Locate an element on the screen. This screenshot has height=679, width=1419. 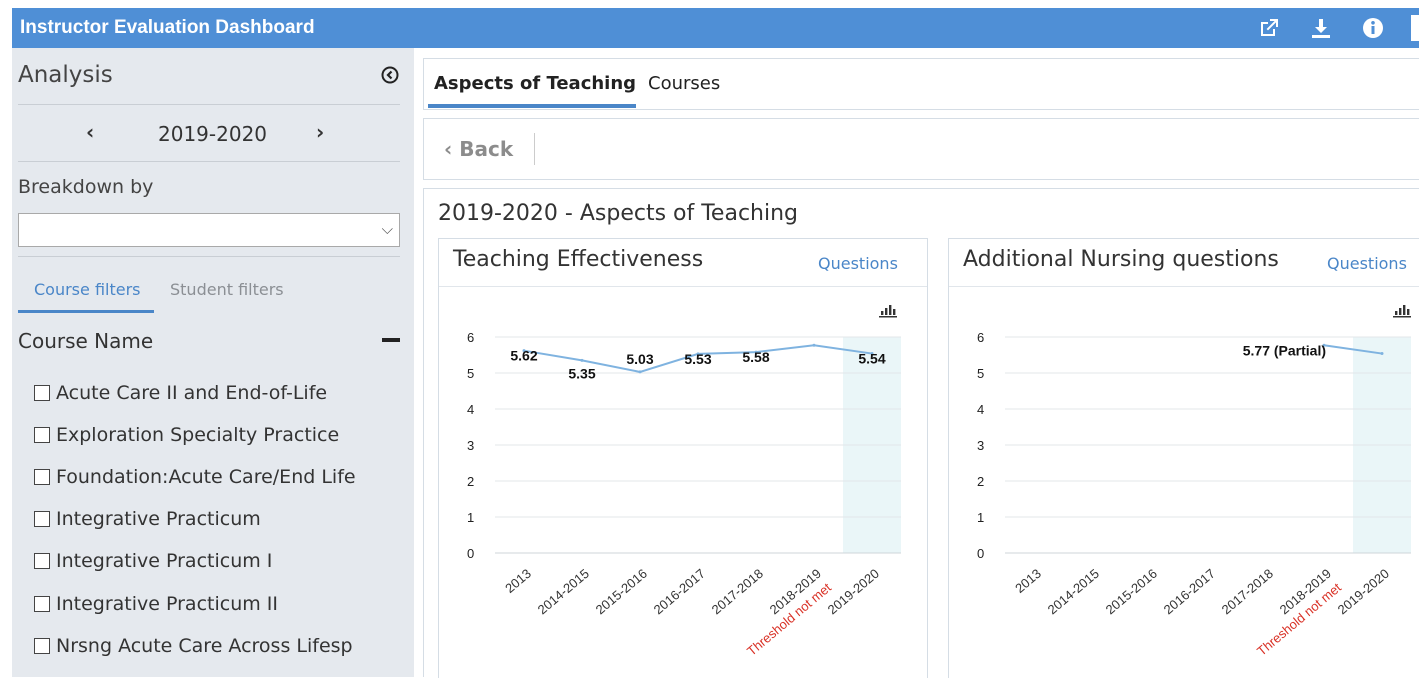
more-icon is located at coordinates (1415, 28).